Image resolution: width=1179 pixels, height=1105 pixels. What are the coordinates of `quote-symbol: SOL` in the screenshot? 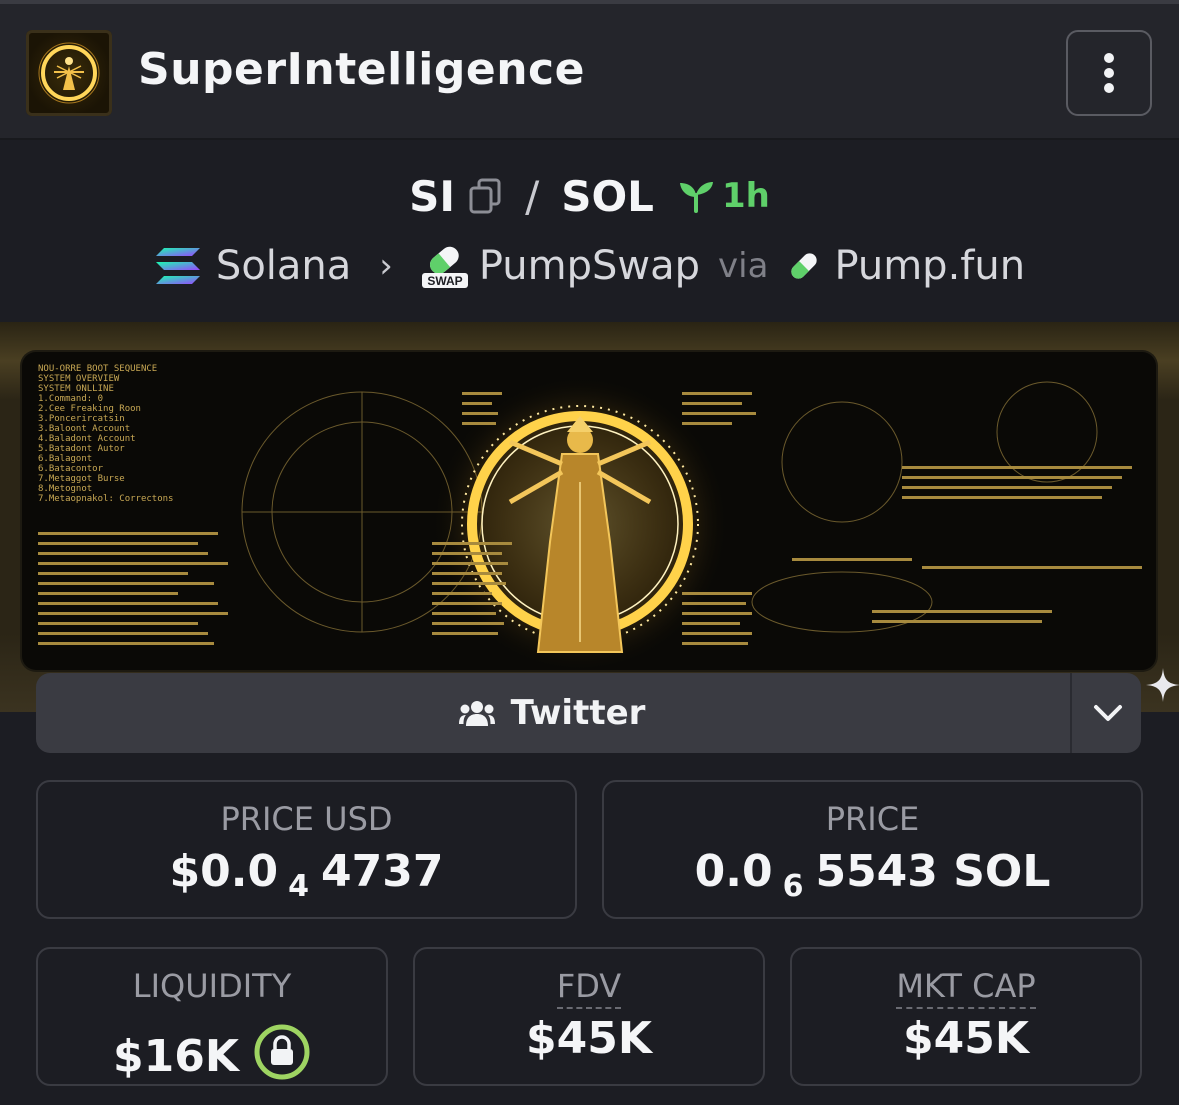 It's located at (607, 196).